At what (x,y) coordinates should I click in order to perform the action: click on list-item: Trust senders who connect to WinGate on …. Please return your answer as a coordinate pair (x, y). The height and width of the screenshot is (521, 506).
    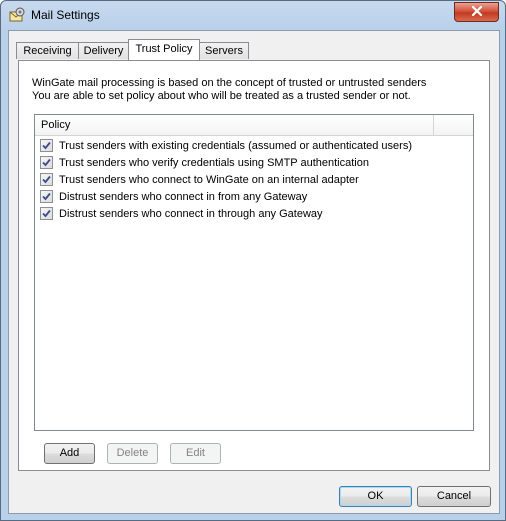
    Looking at the image, I should click on (254, 179).